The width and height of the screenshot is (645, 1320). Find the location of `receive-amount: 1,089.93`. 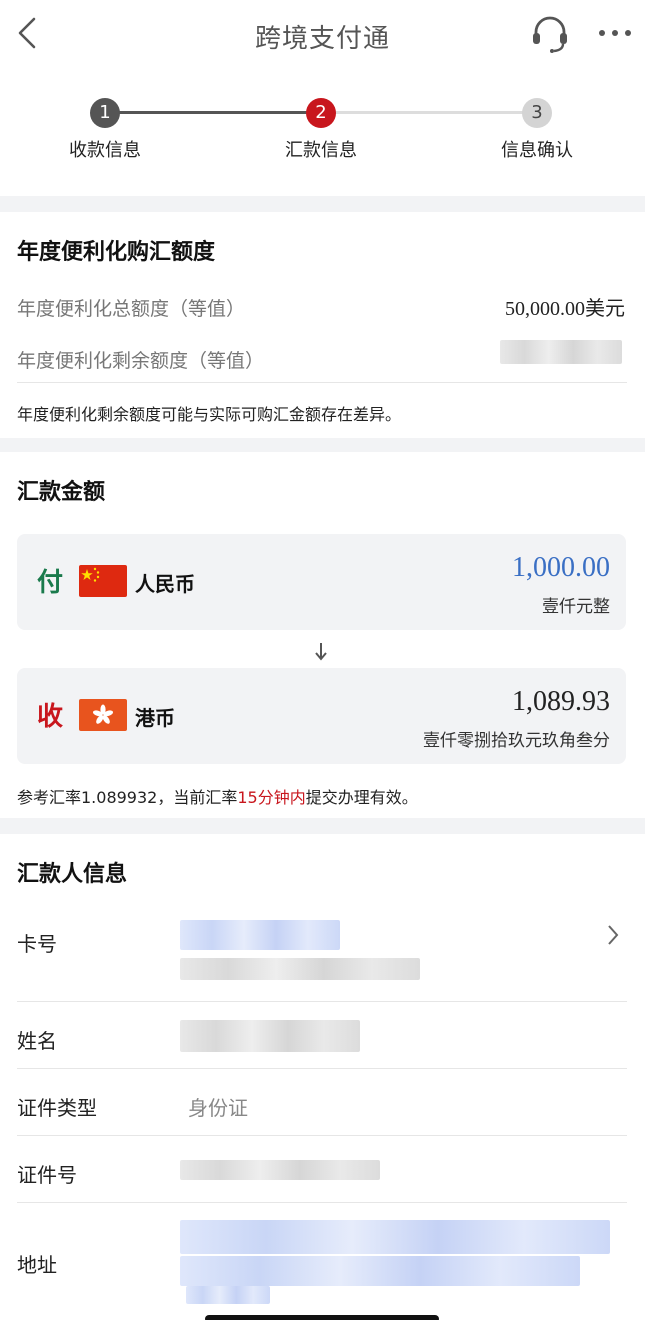

receive-amount: 1,089.93 is located at coordinates (561, 701).